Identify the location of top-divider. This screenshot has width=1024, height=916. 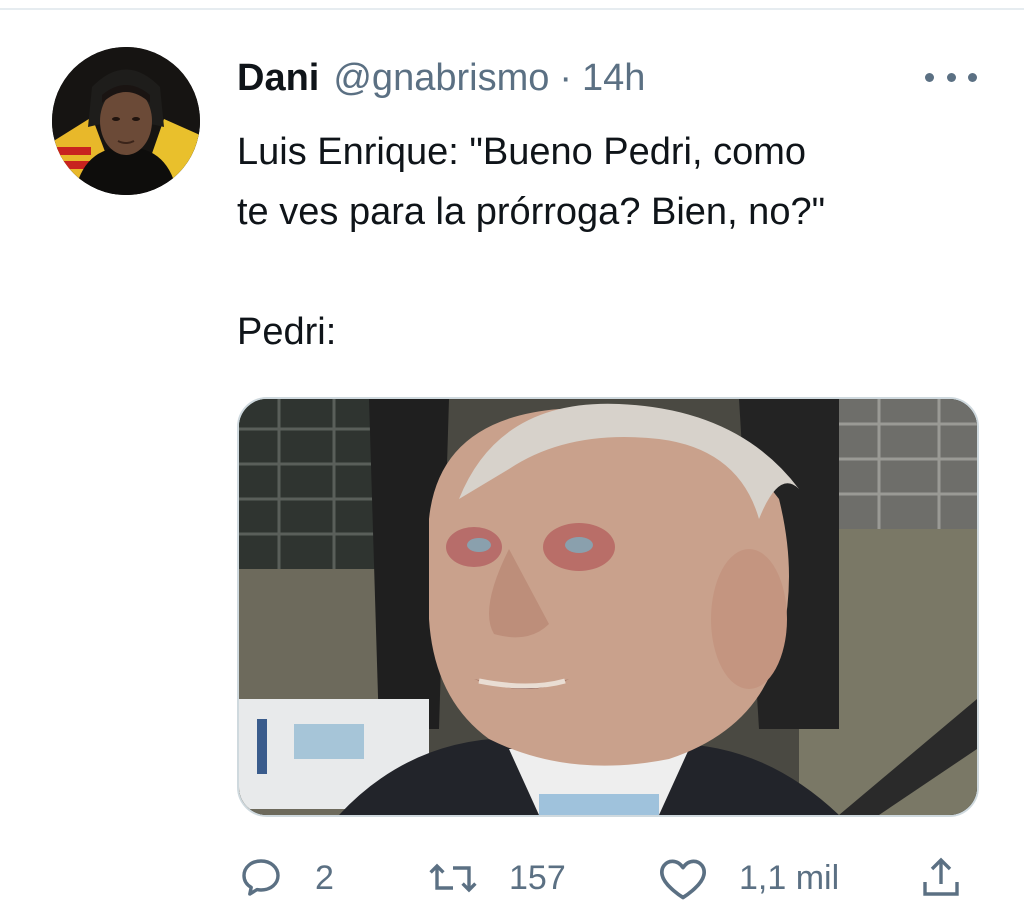
(512, 9).